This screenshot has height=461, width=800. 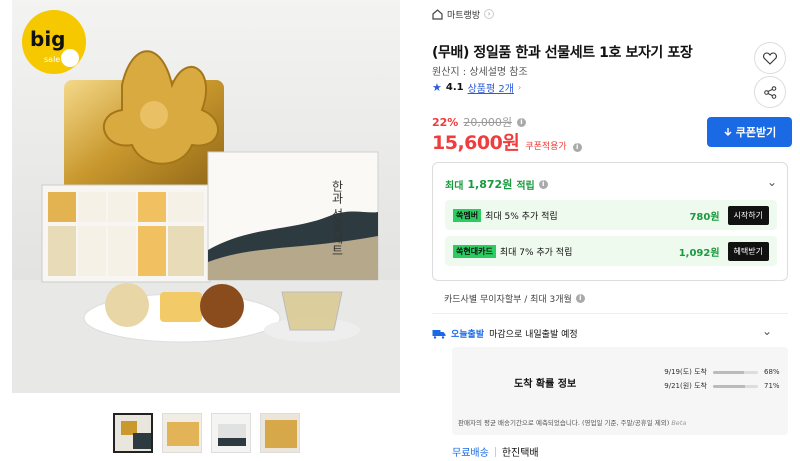 I want to click on svg-text: sale, so click(x=52, y=59).